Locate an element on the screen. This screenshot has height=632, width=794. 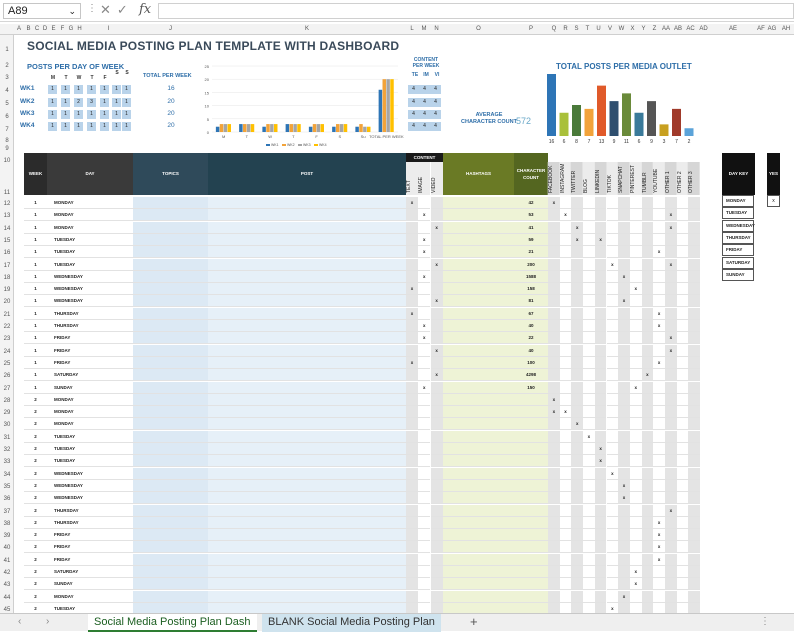
row-header: 43 is located at coordinates (7, 585).